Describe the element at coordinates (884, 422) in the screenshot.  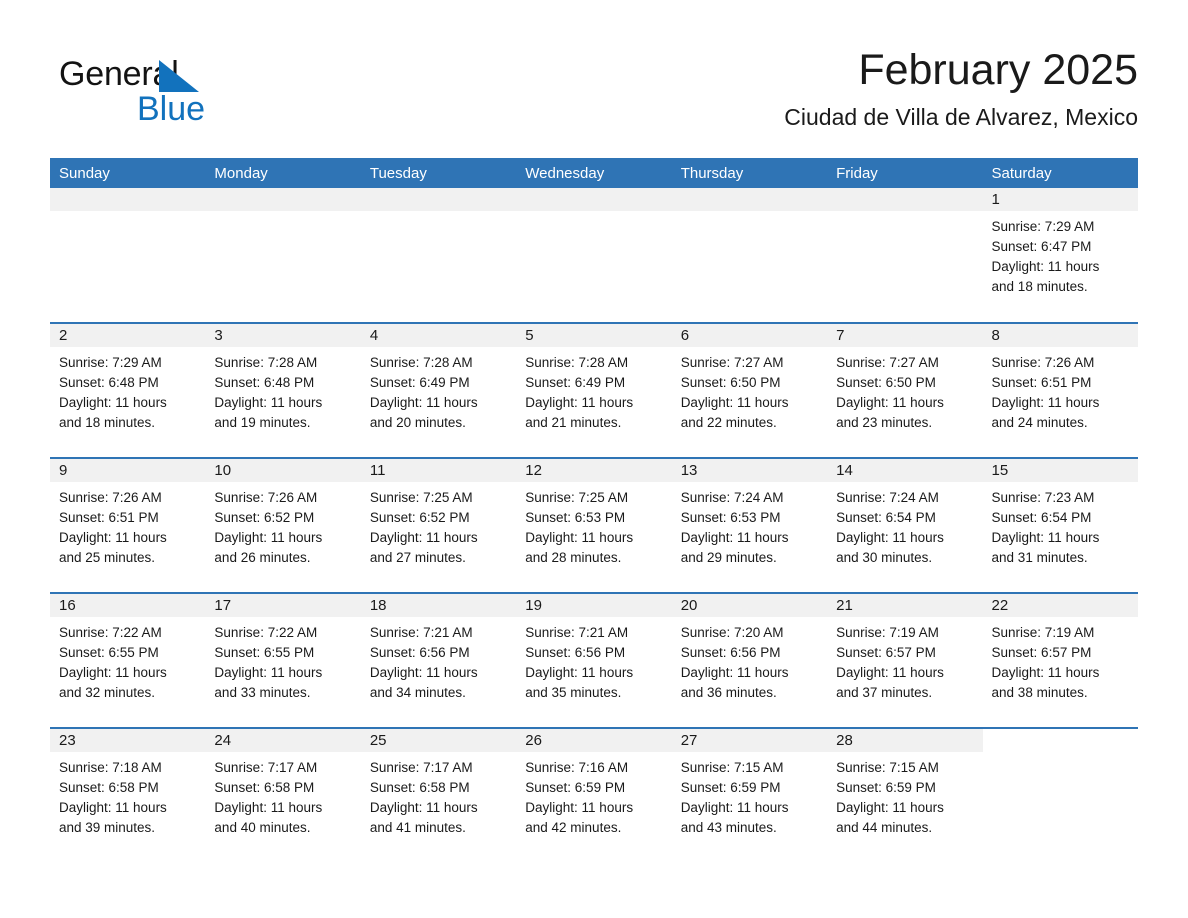
I see `daylight-text-line2: and 23 minutes.` at that location.